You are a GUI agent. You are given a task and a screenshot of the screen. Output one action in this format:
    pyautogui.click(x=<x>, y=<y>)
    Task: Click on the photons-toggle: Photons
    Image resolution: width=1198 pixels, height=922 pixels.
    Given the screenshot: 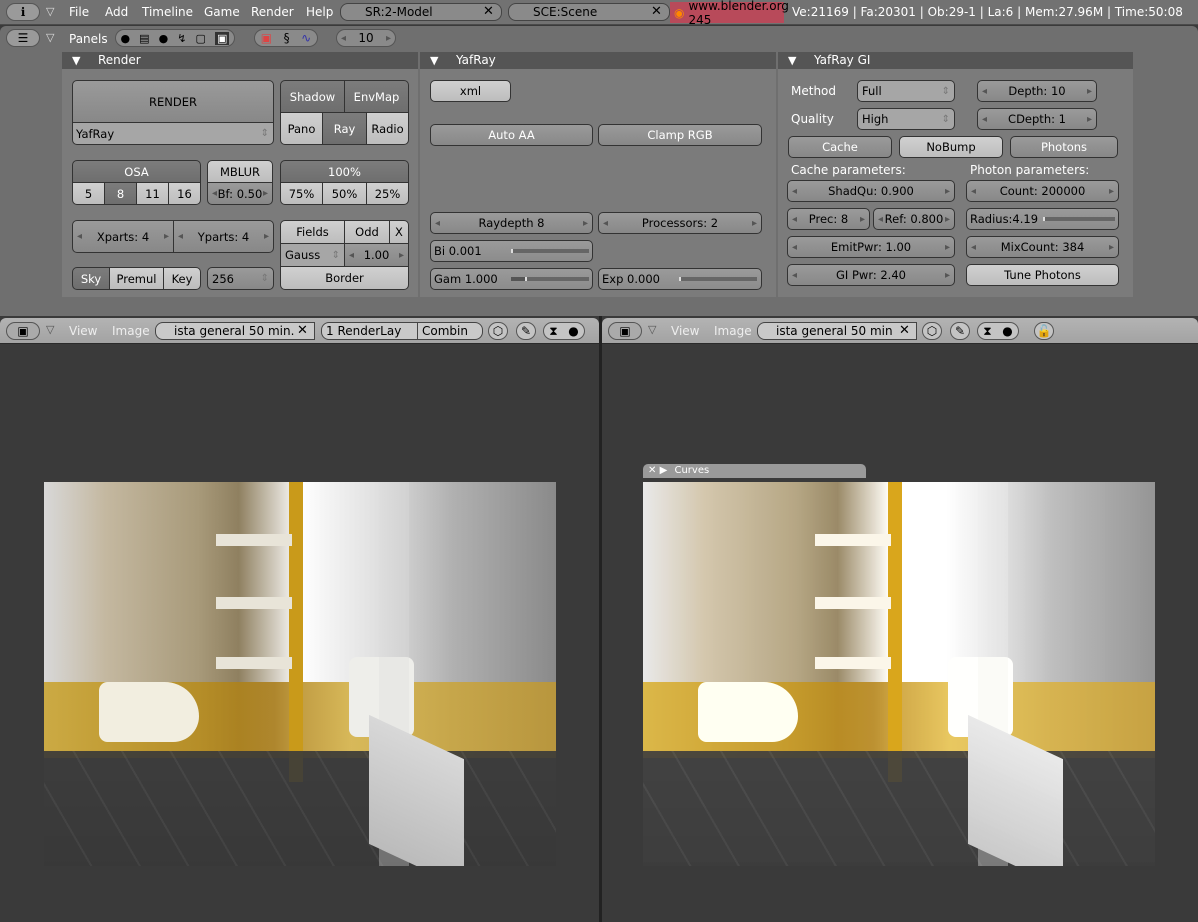 What is the action you would take?
    pyautogui.click(x=1064, y=147)
    